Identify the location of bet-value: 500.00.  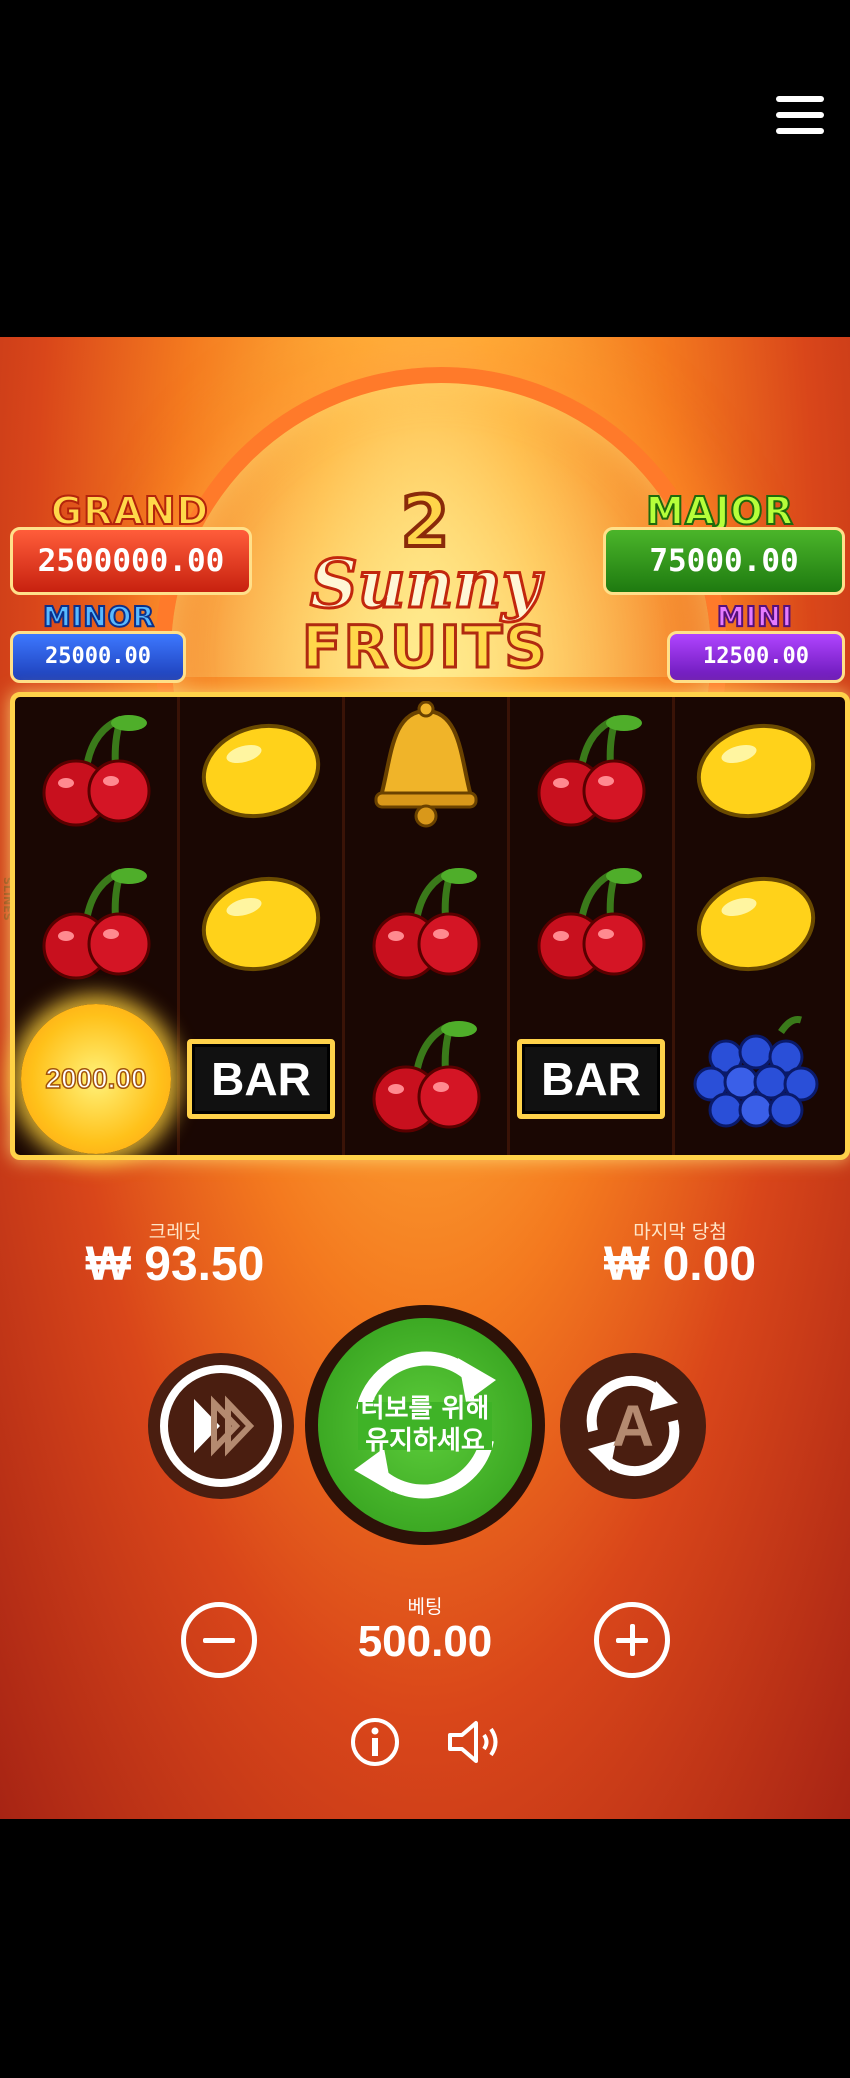
(425, 1641).